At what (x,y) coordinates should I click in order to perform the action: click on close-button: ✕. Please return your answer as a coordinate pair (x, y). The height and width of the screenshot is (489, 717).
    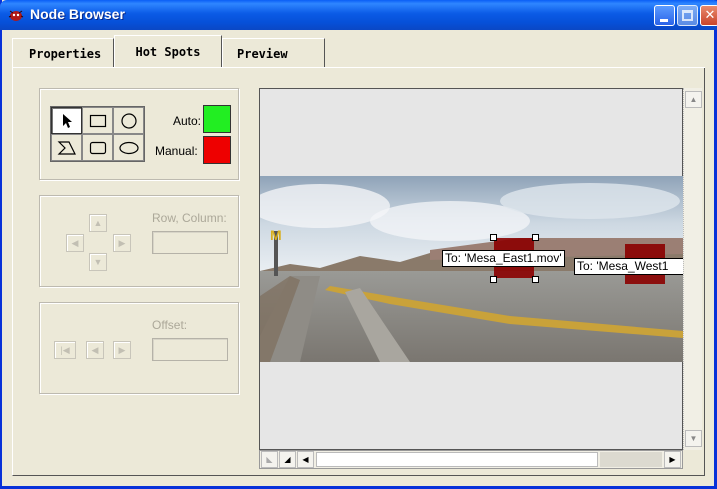
    Looking at the image, I should click on (708, 15).